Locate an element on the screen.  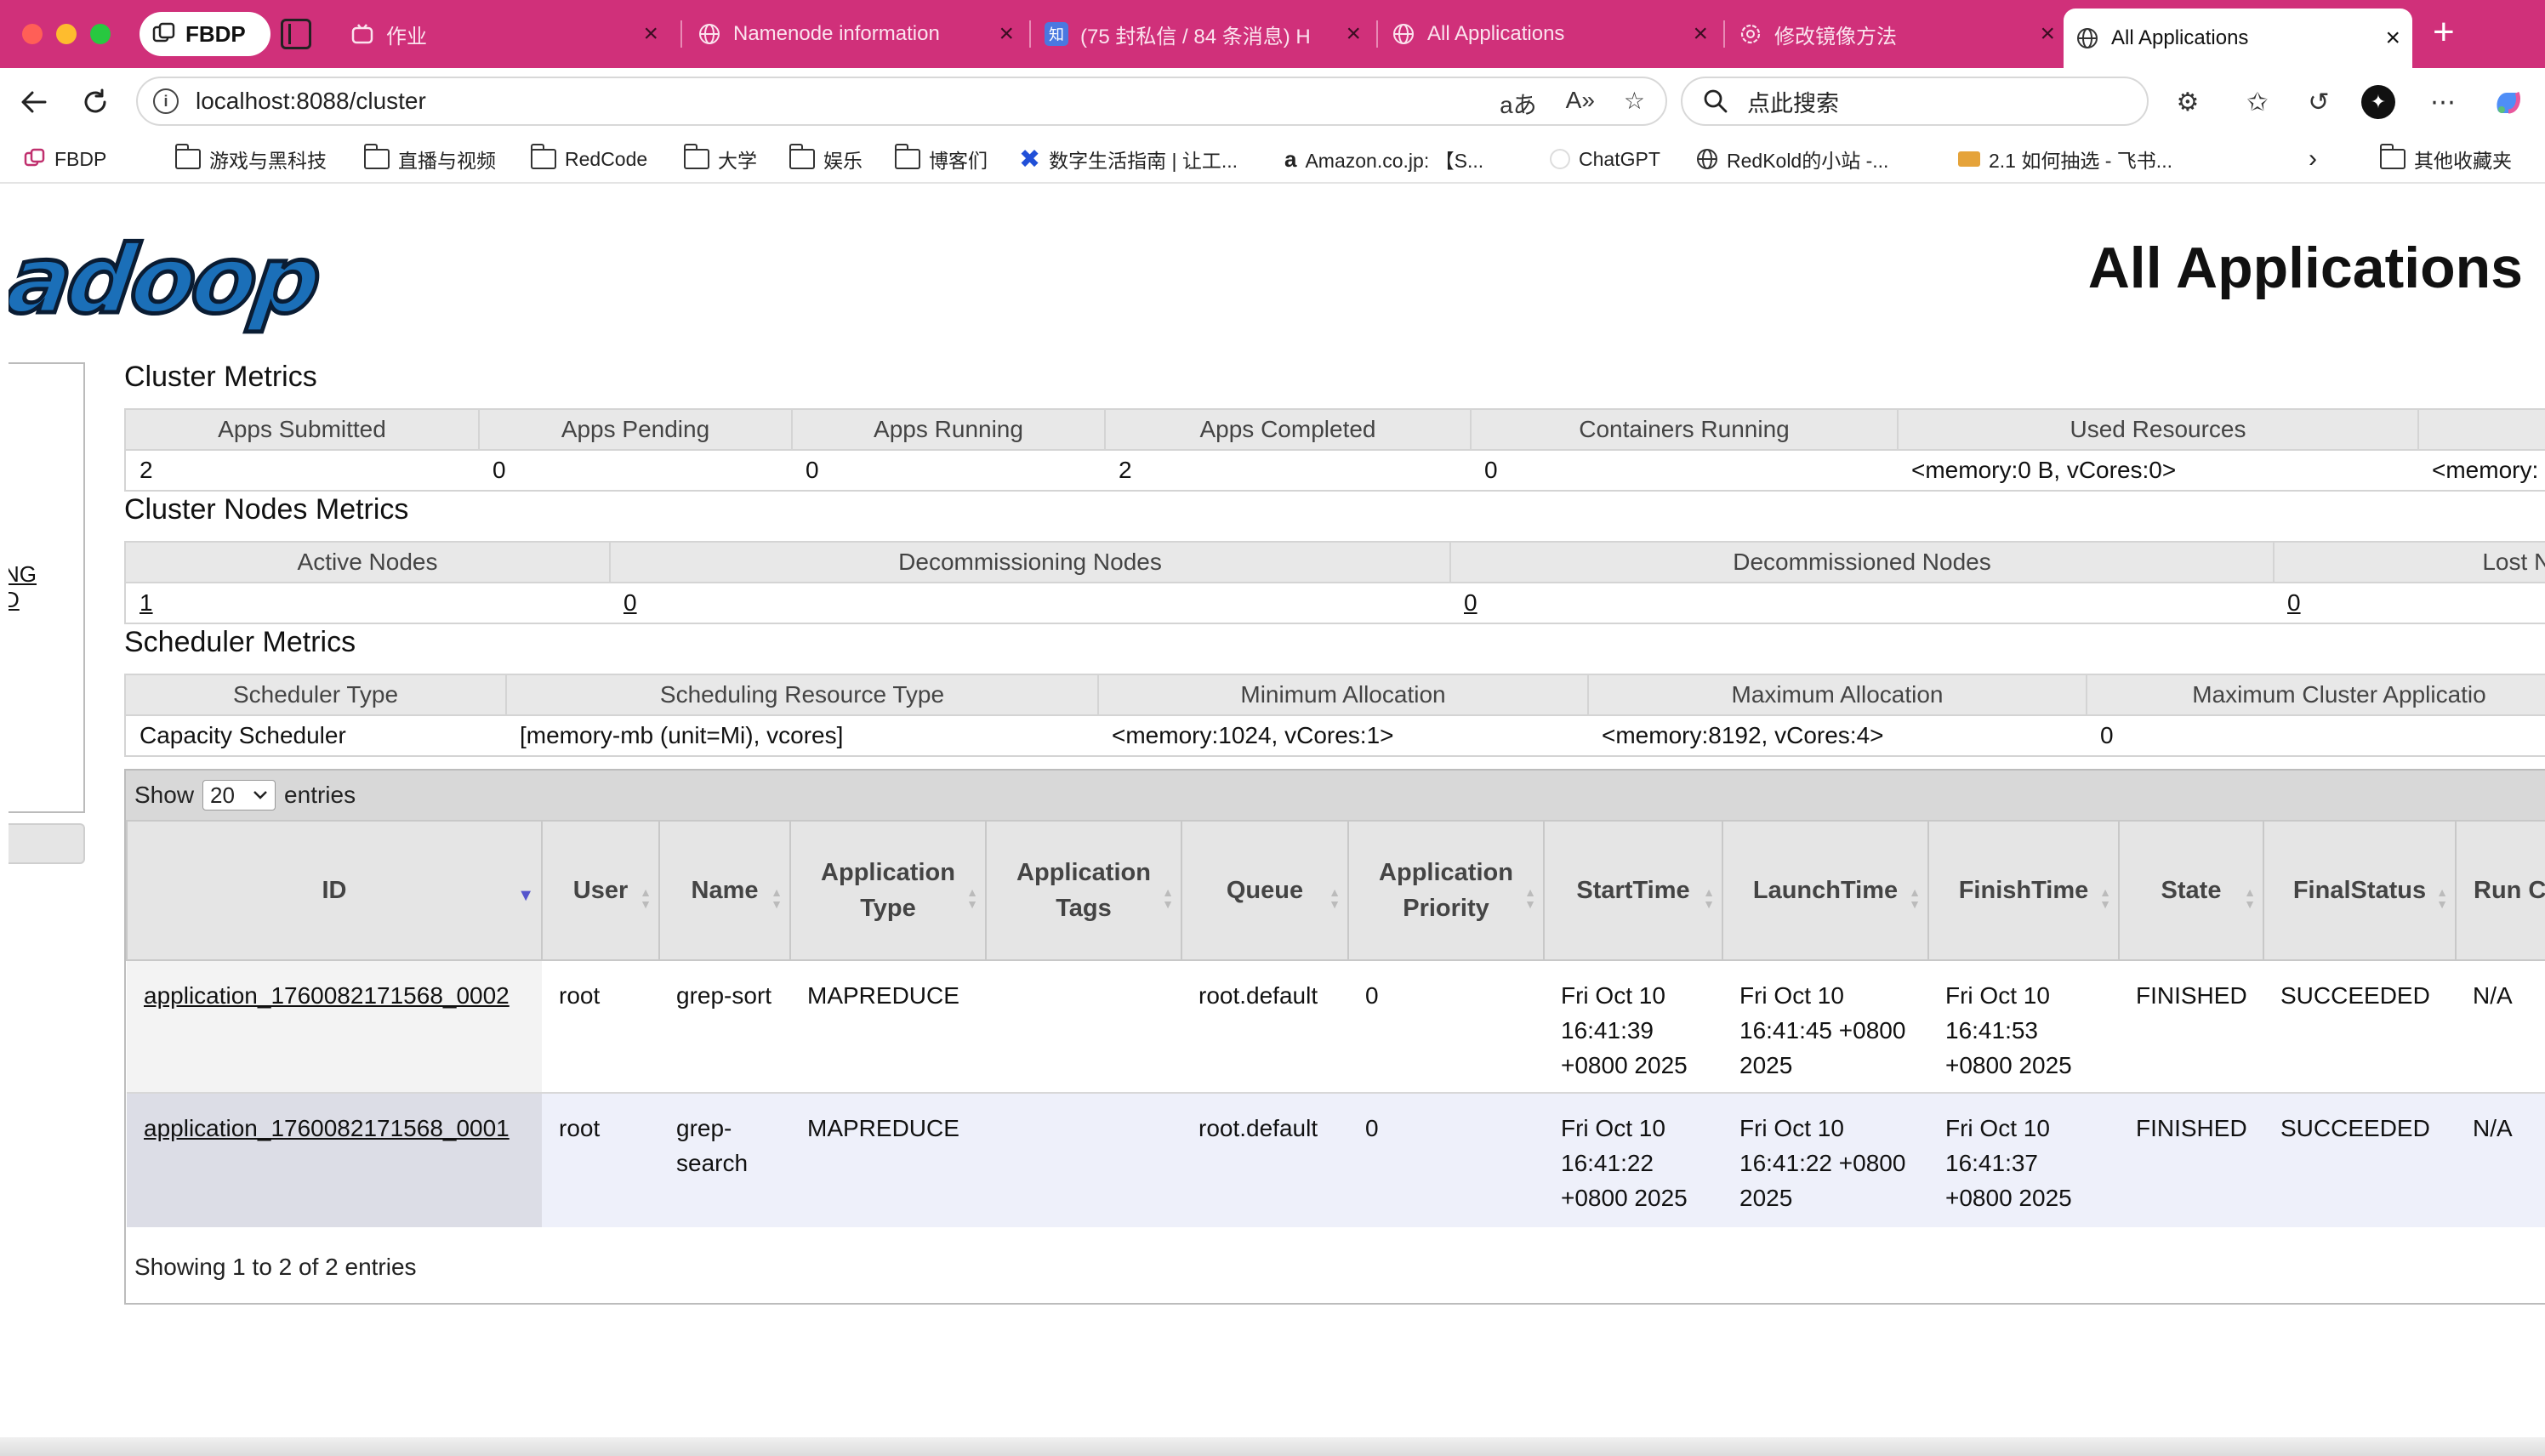
sidebar-toggle-button is located at coordinates (47, 843).